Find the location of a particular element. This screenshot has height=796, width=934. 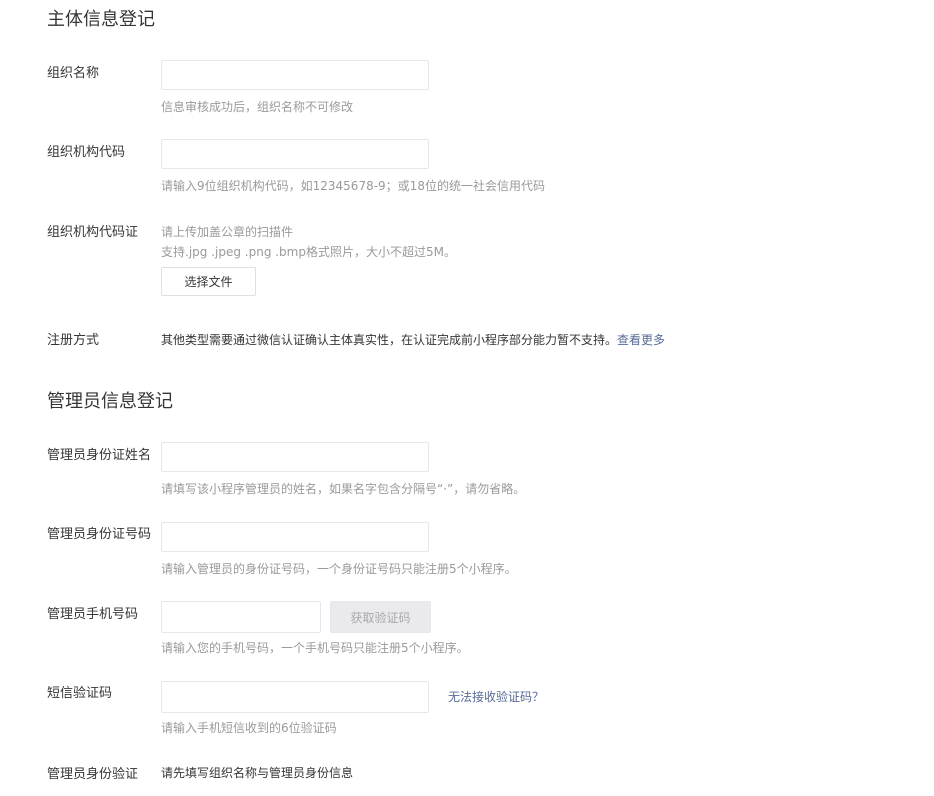

org-code-hint: 请输入9位组织机构代码，如12345678-9；或18位的统一社会信用代码 is located at coordinates (353, 186).